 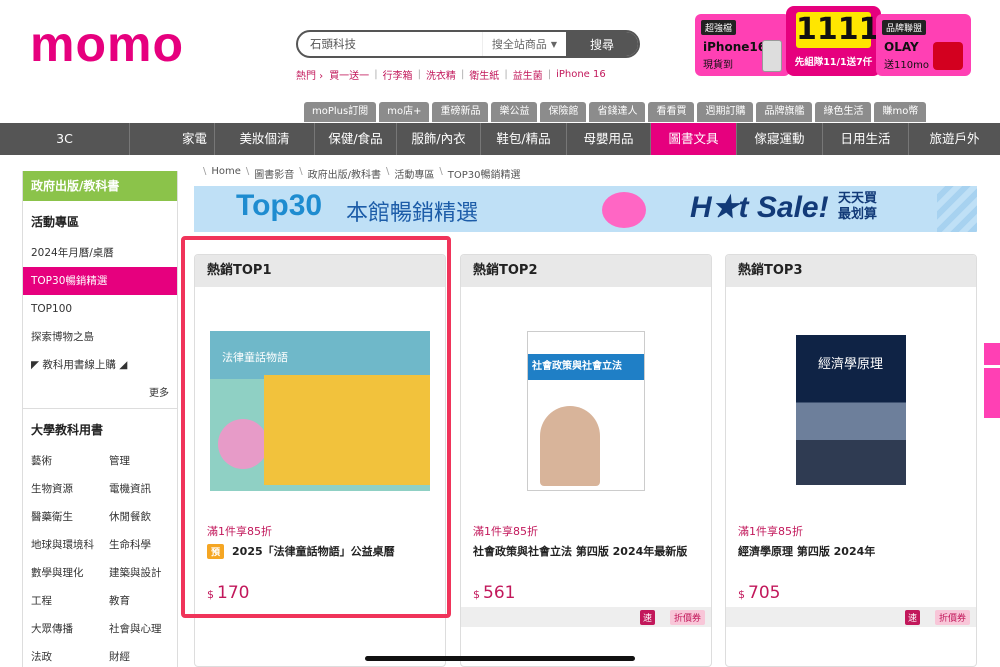 What do you see at coordinates (500, 658) in the screenshot?
I see `home-indicator` at bounding box center [500, 658].